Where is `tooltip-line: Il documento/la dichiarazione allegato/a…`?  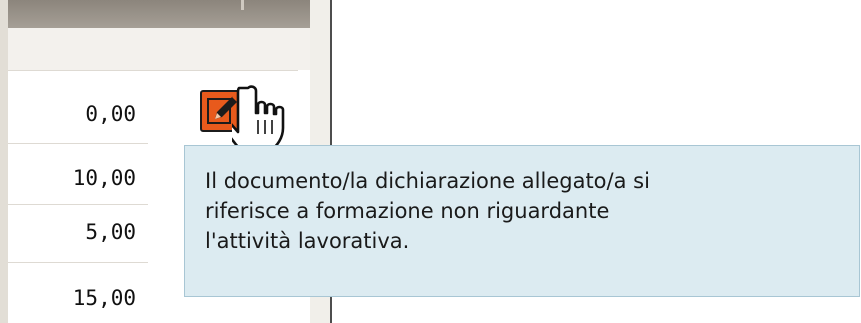
tooltip-line: Il documento/la dichiarazione allegato/a… is located at coordinates (427, 181).